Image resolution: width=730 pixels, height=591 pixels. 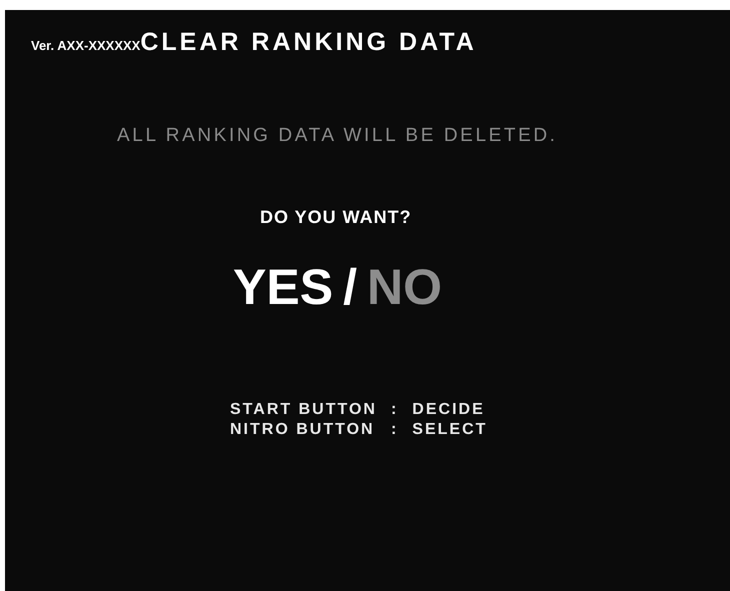 What do you see at coordinates (85, 45) in the screenshot?
I see `version-label: Ver. AXX-XXXXXX` at bounding box center [85, 45].